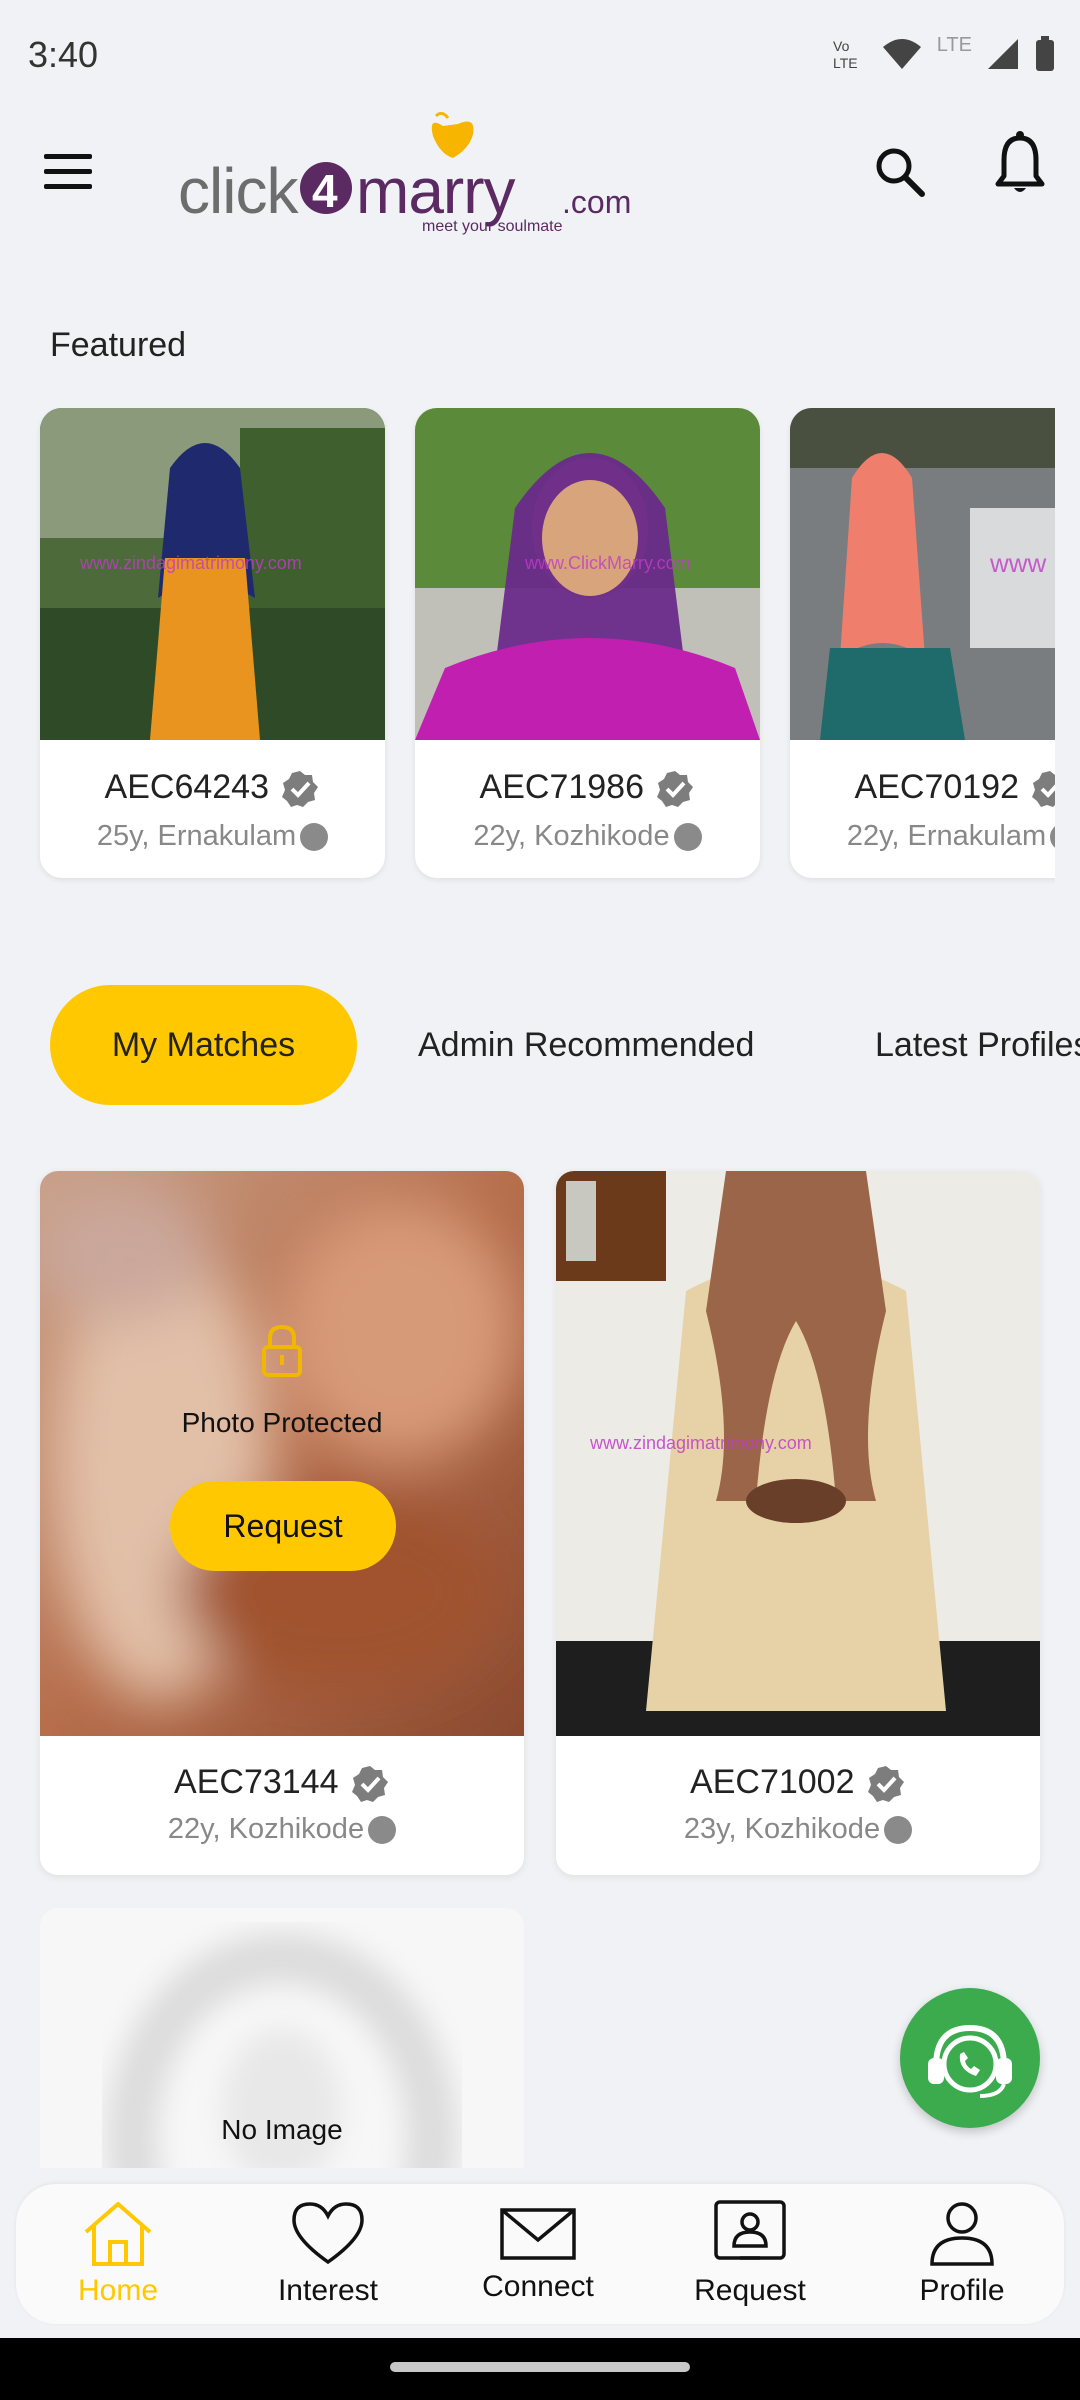 This screenshot has height=2400, width=1080. I want to click on no-image-text: No Image, so click(282, 2129).